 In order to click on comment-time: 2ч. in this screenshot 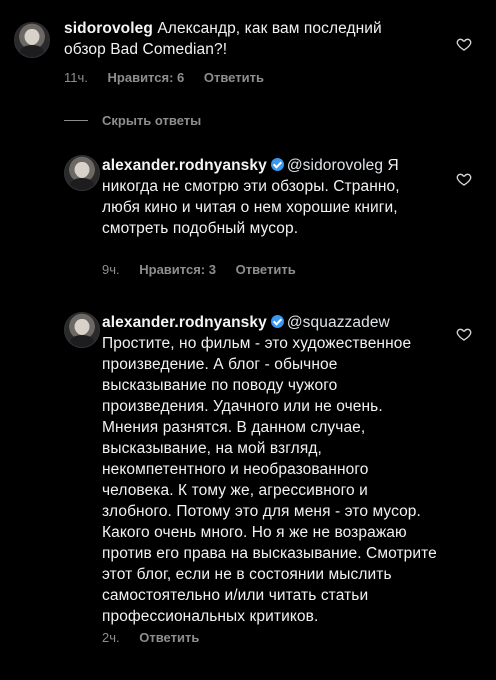, I will do `click(111, 637)`.